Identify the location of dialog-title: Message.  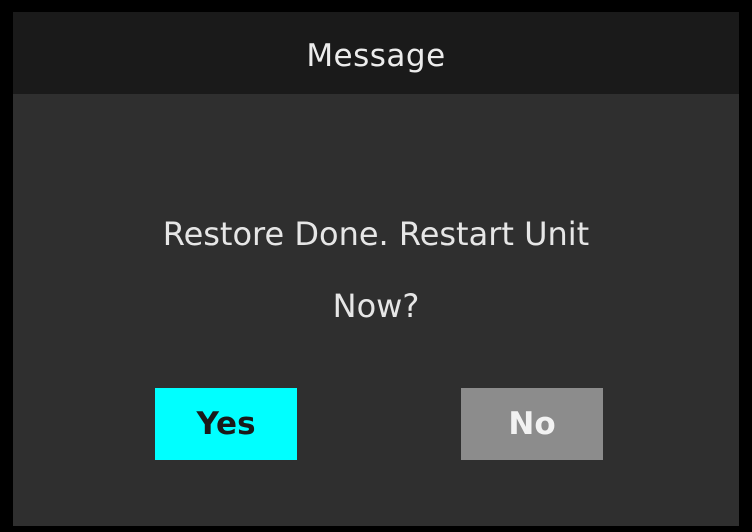
(376, 56).